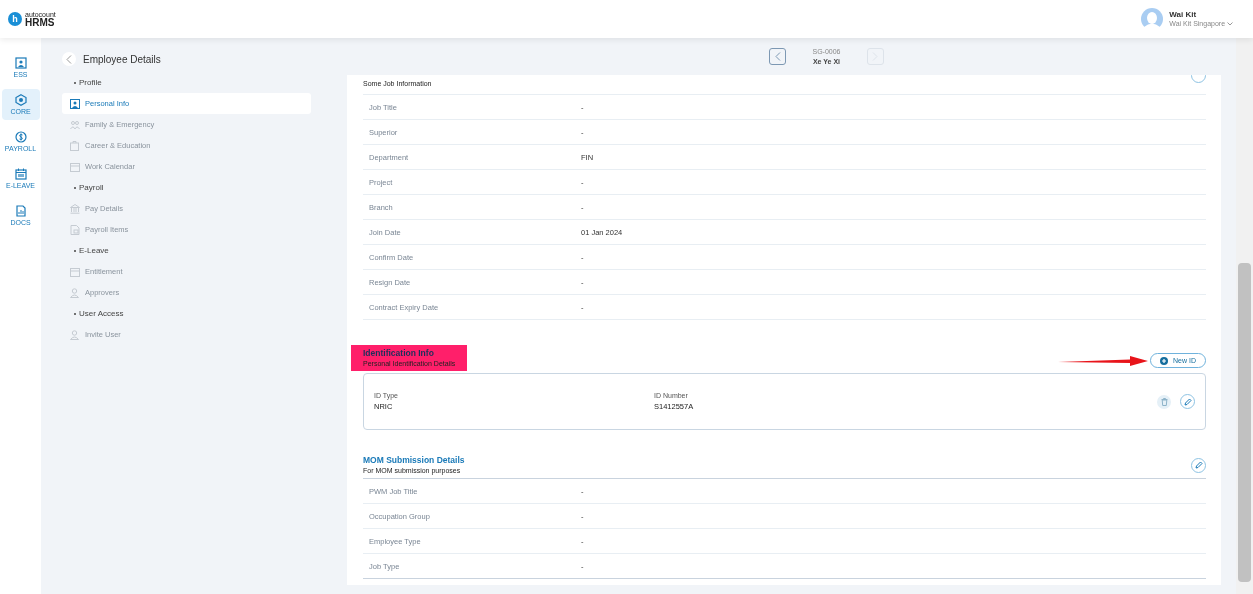 The width and height of the screenshot is (1253, 594). Describe the element at coordinates (1164, 360) in the screenshot. I see `plus-icon` at that location.